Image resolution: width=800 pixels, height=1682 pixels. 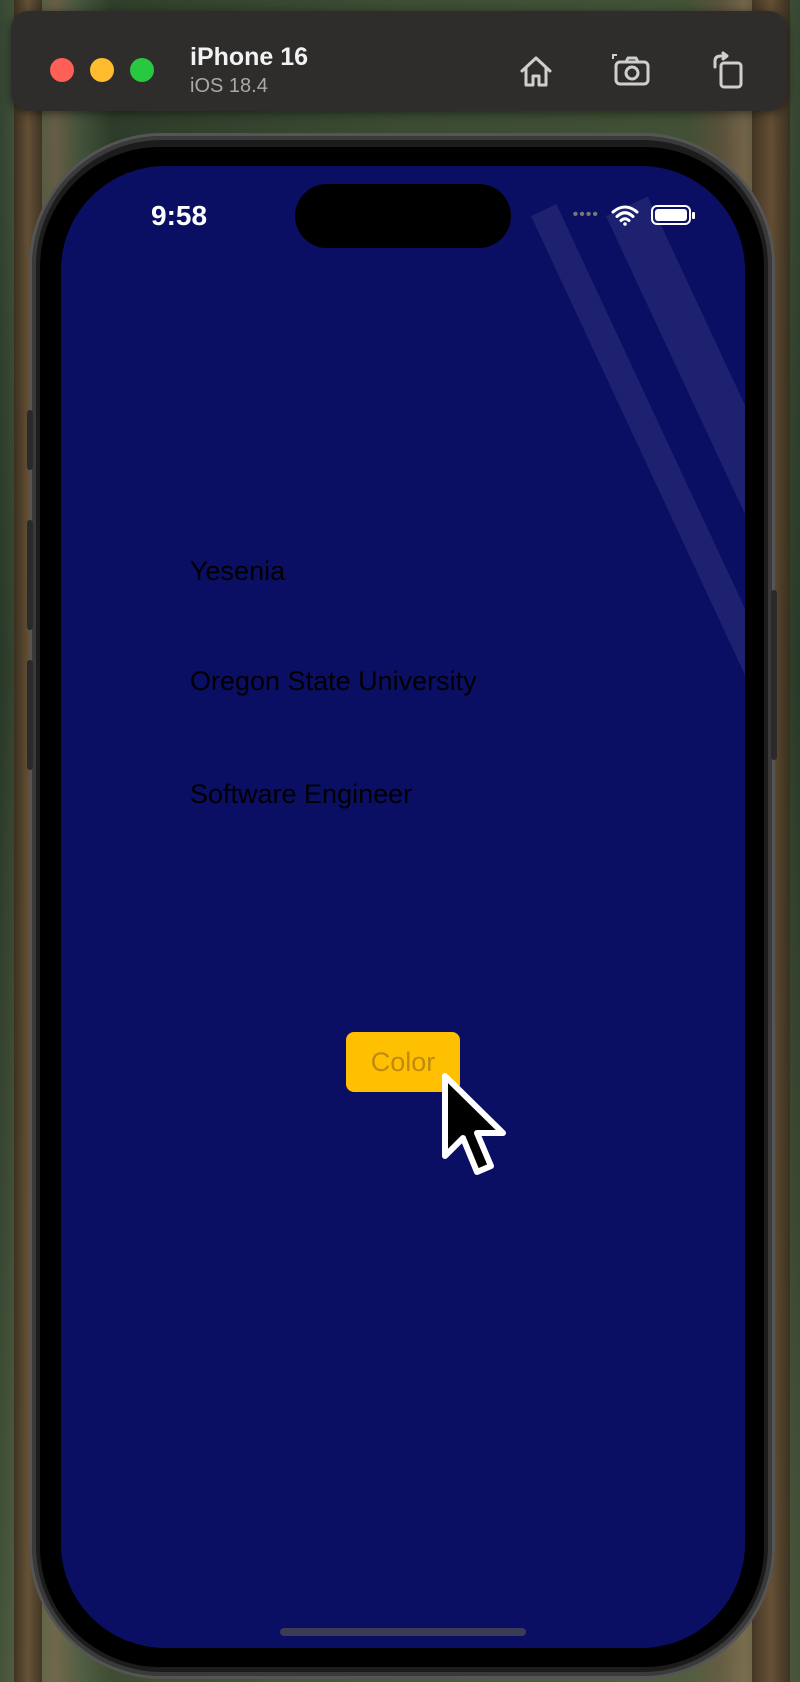 What do you see at coordinates (30, 715) in the screenshot?
I see `volume-down-button` at bounding box center [30, 715].